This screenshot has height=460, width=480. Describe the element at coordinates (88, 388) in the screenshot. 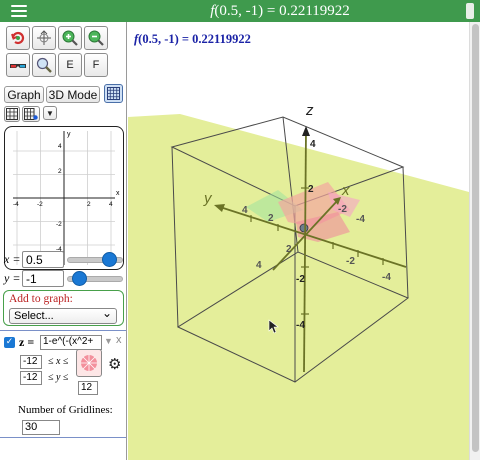

I see `y-max-input: 12` at that location.